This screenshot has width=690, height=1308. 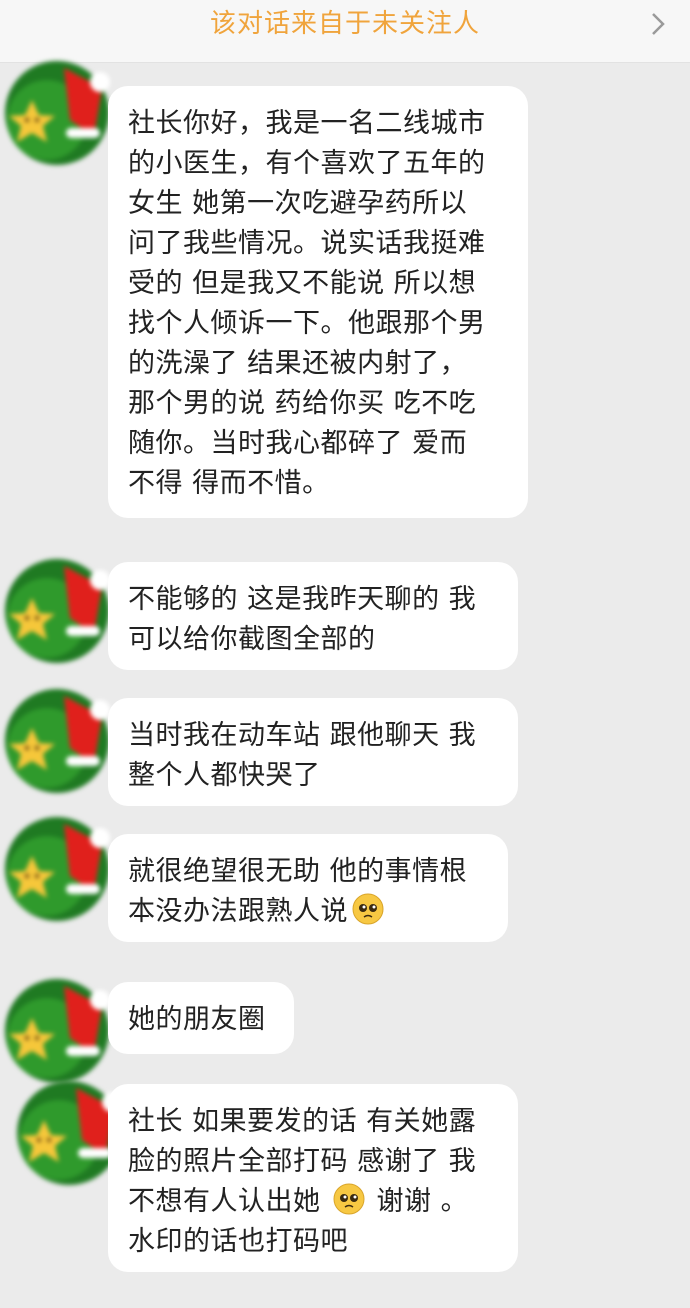 What do you see at coordinates (307, 163) in the screenshot?
I see `message-line: 的小医生，有个喜欢了五年的` at bounding box center [307, 163].